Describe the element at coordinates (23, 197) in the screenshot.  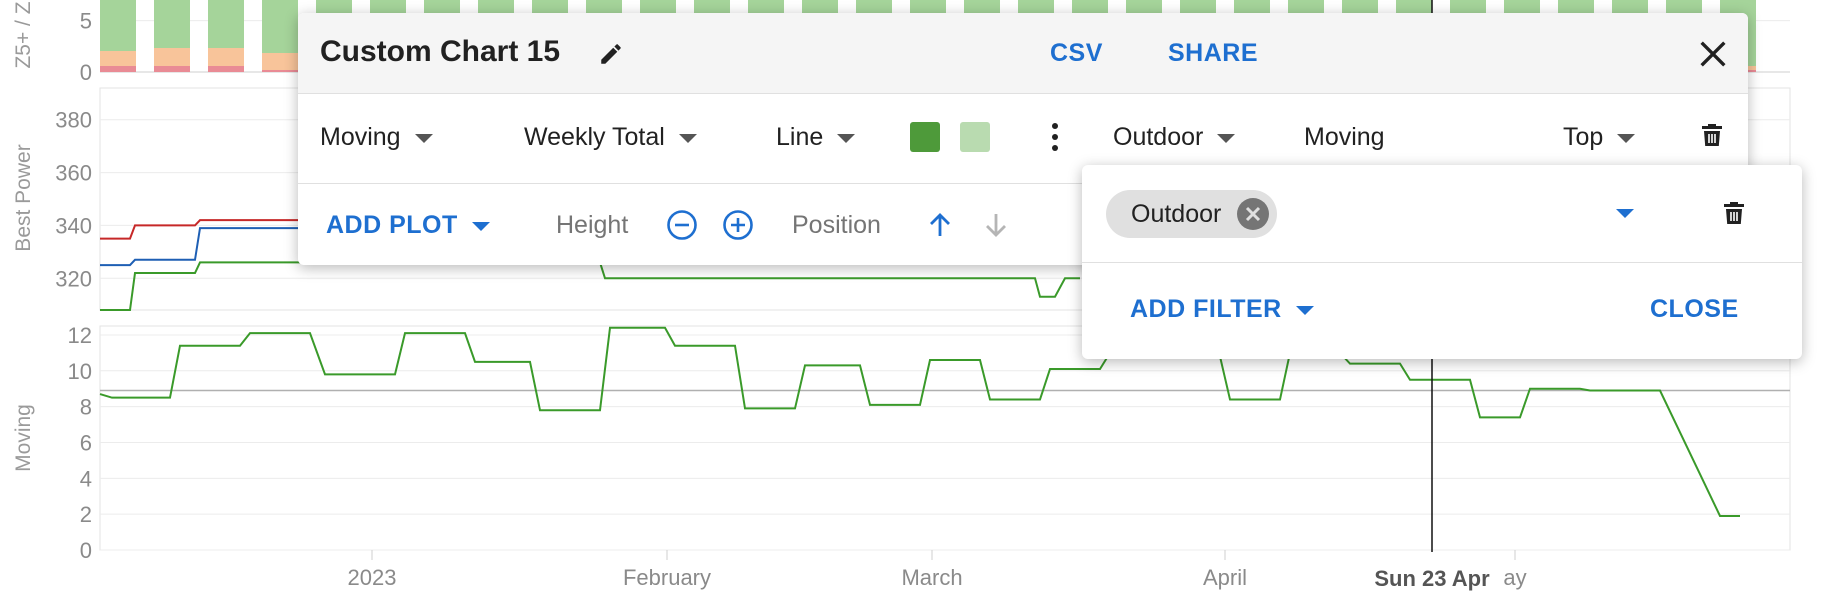
I see `y-axis-title: Best Power` at that location.